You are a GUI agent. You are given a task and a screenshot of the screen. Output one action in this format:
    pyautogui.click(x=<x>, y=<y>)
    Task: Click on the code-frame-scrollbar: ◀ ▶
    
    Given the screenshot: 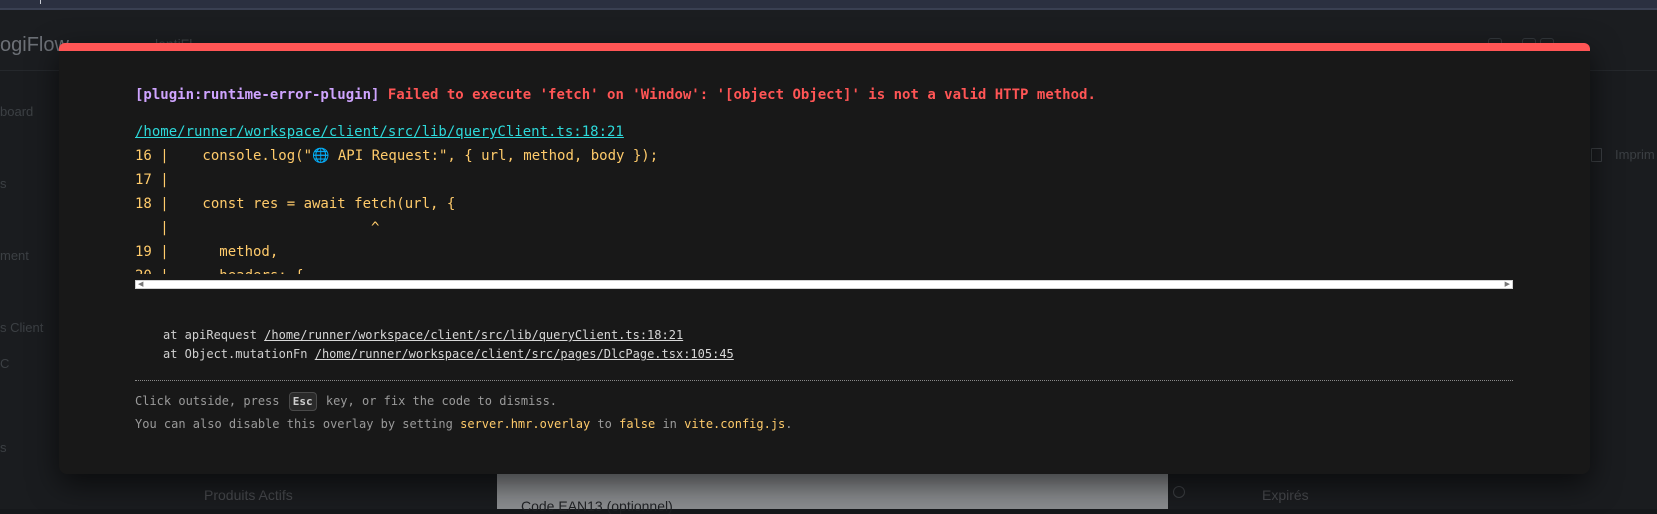 What is the action you would take?
    pyautogui.click(x=824, y=284)
    